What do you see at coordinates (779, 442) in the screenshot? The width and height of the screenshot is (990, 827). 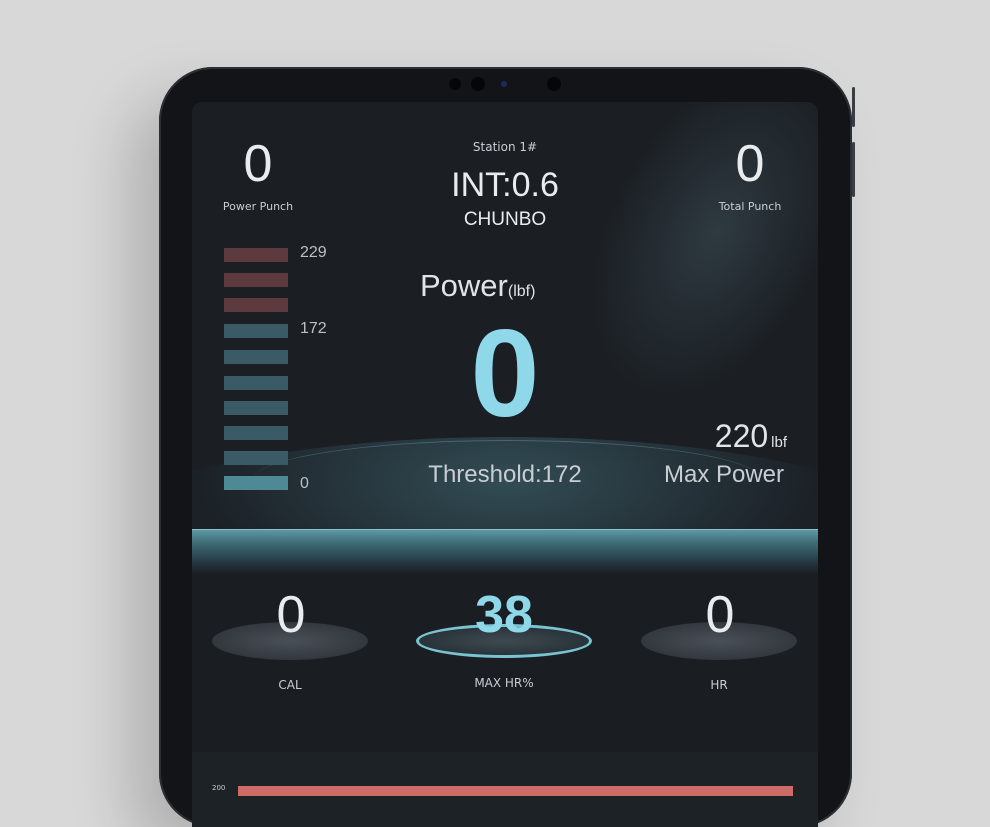 I see `max-power-unit: lbf` at bounding box center [779, 442].